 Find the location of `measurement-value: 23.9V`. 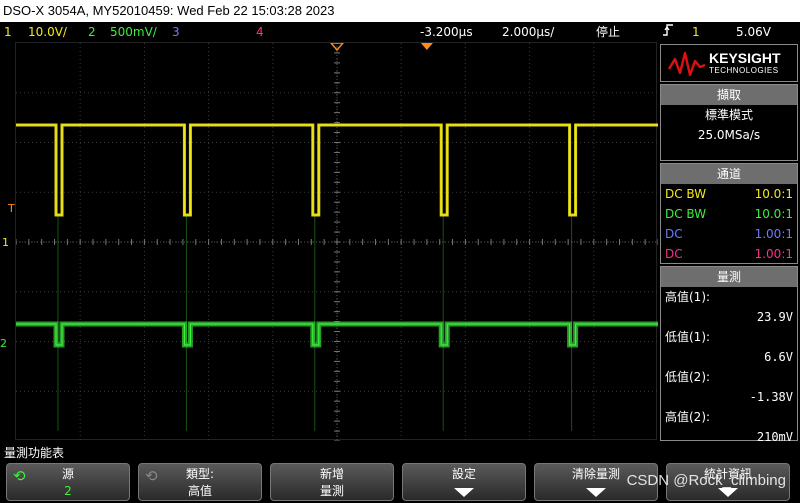

measurement-value: 23.9V is located at coordinates (774, 317).